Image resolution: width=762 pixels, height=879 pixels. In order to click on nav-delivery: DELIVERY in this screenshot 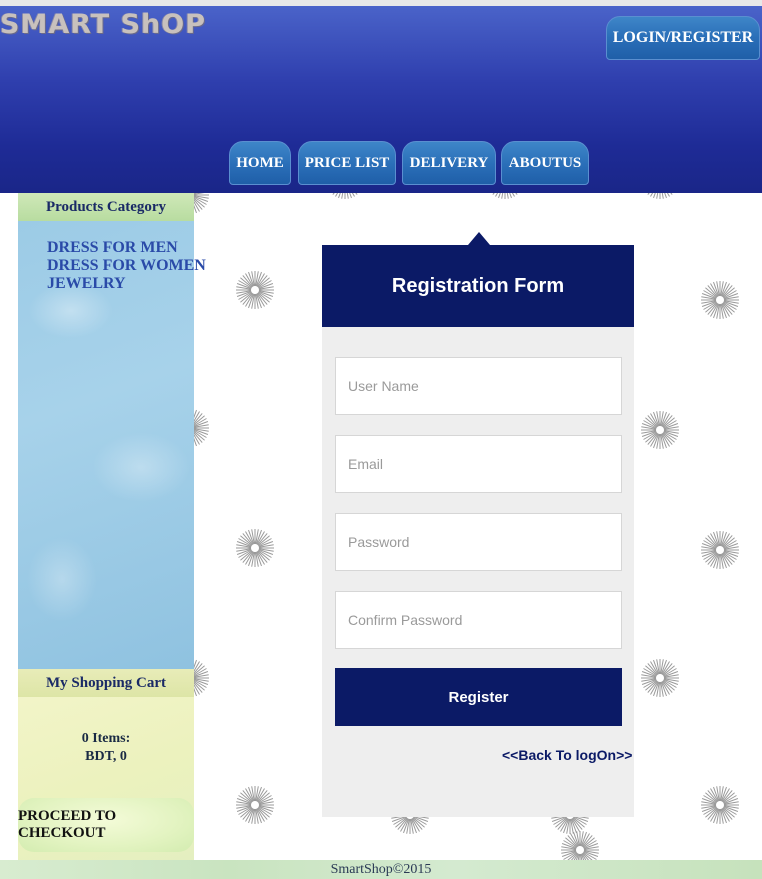, I will do `click(449, 163)`.